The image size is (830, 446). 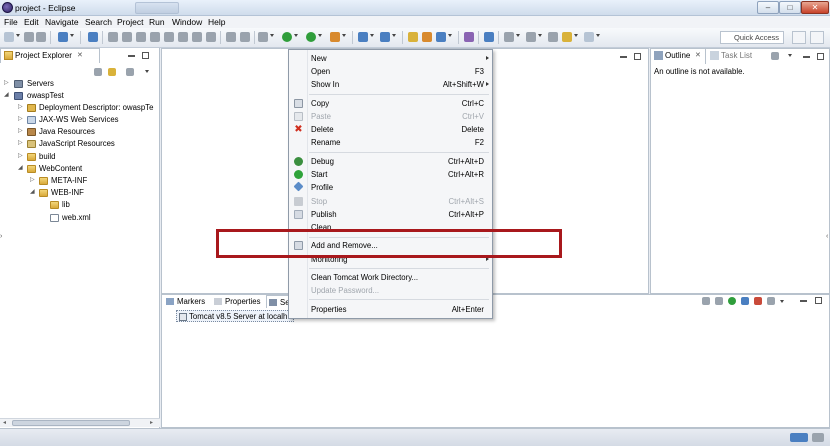 What do you see at coordinates (775, 56) in the screenshot?
I see `sort-icon` at bounding box center [775, 56].